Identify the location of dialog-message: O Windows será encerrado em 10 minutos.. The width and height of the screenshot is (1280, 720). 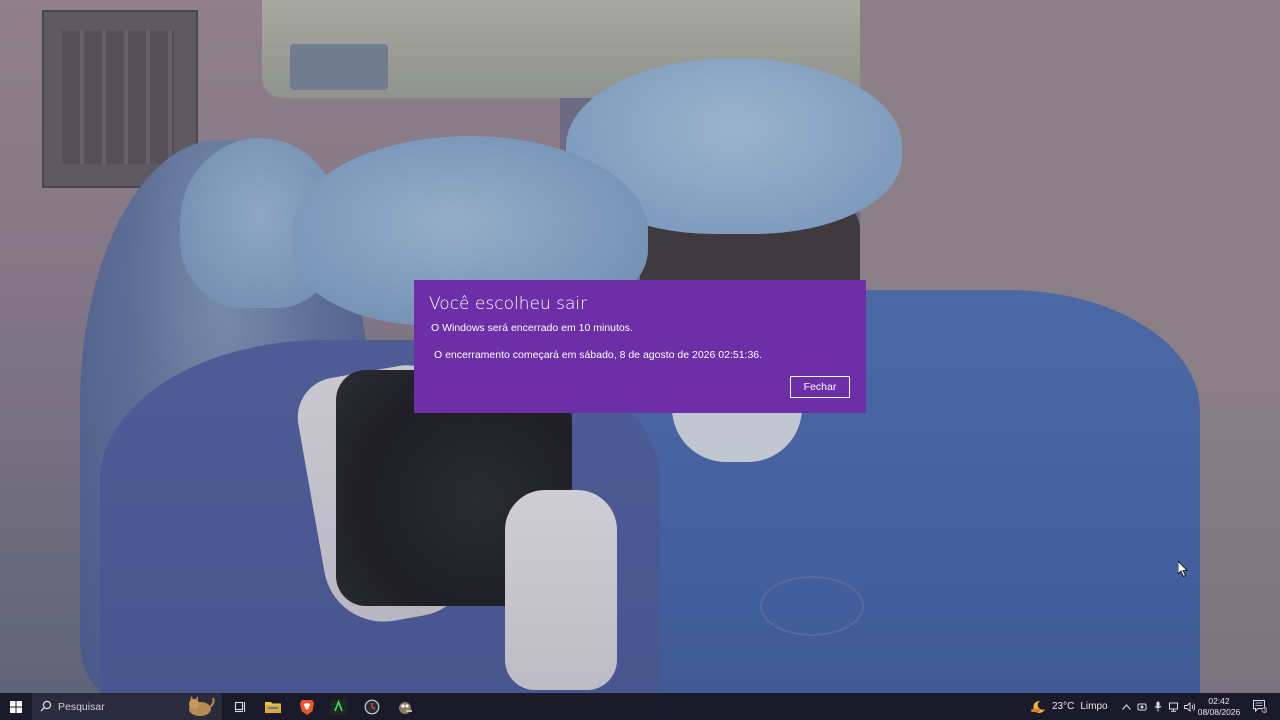
(532, 328).